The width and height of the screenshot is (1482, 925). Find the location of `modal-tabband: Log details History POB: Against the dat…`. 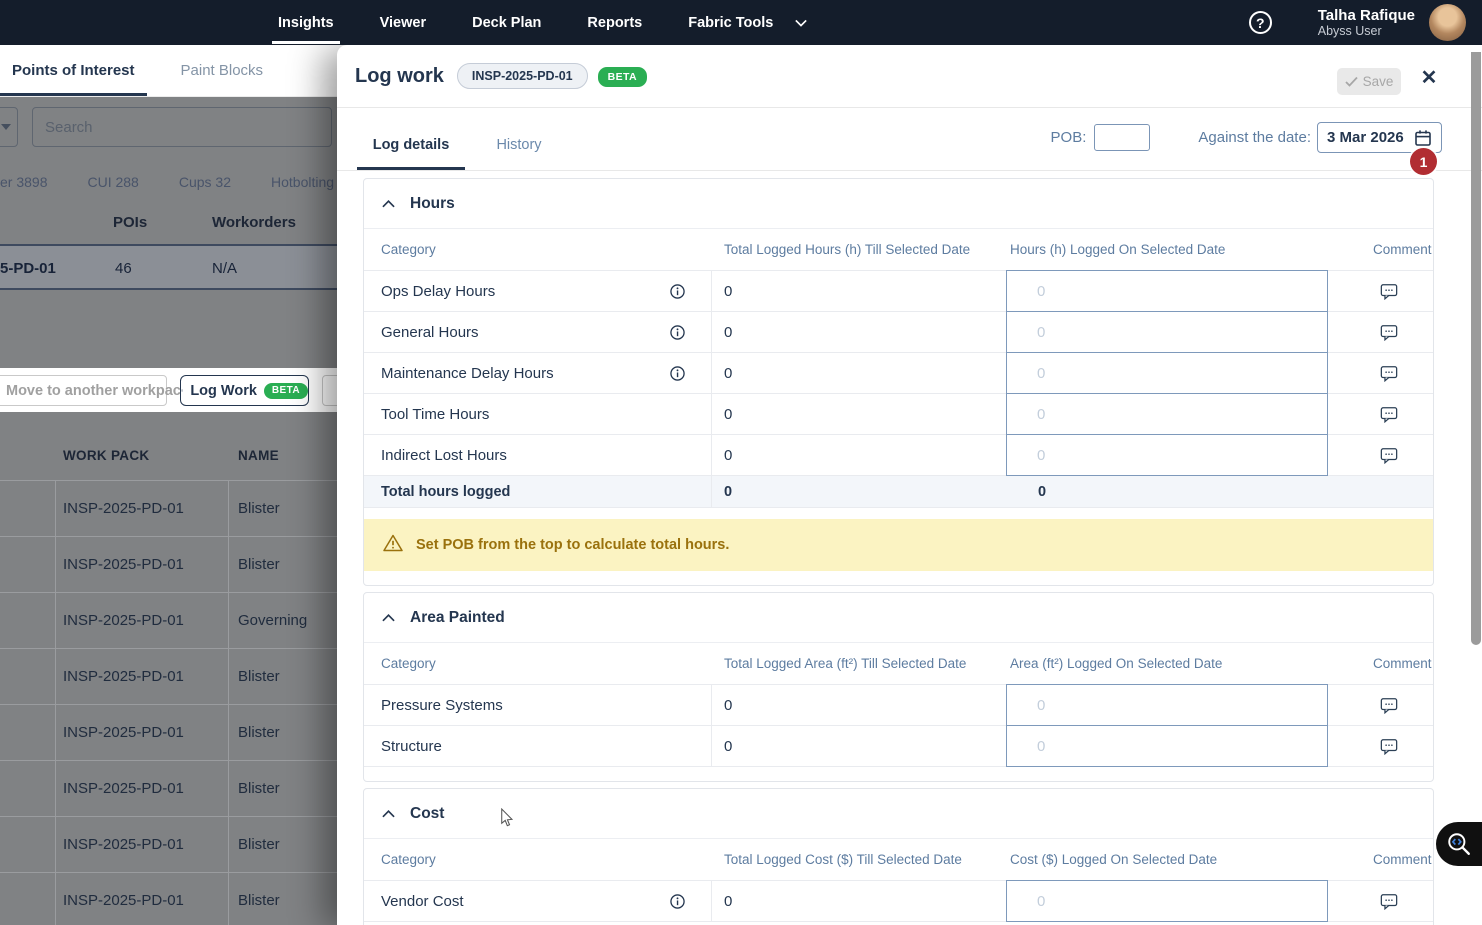

modal-tabband: Log details History POB: Against the dat… is located at coordinates (909, 139).